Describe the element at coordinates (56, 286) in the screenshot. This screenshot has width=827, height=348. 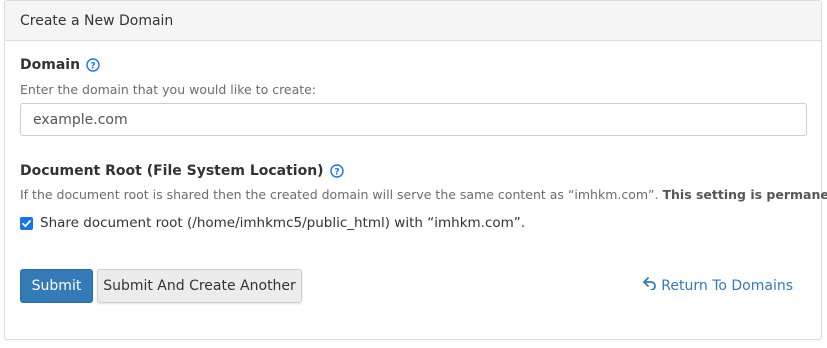
I see `submit-button: Submit` at that location.